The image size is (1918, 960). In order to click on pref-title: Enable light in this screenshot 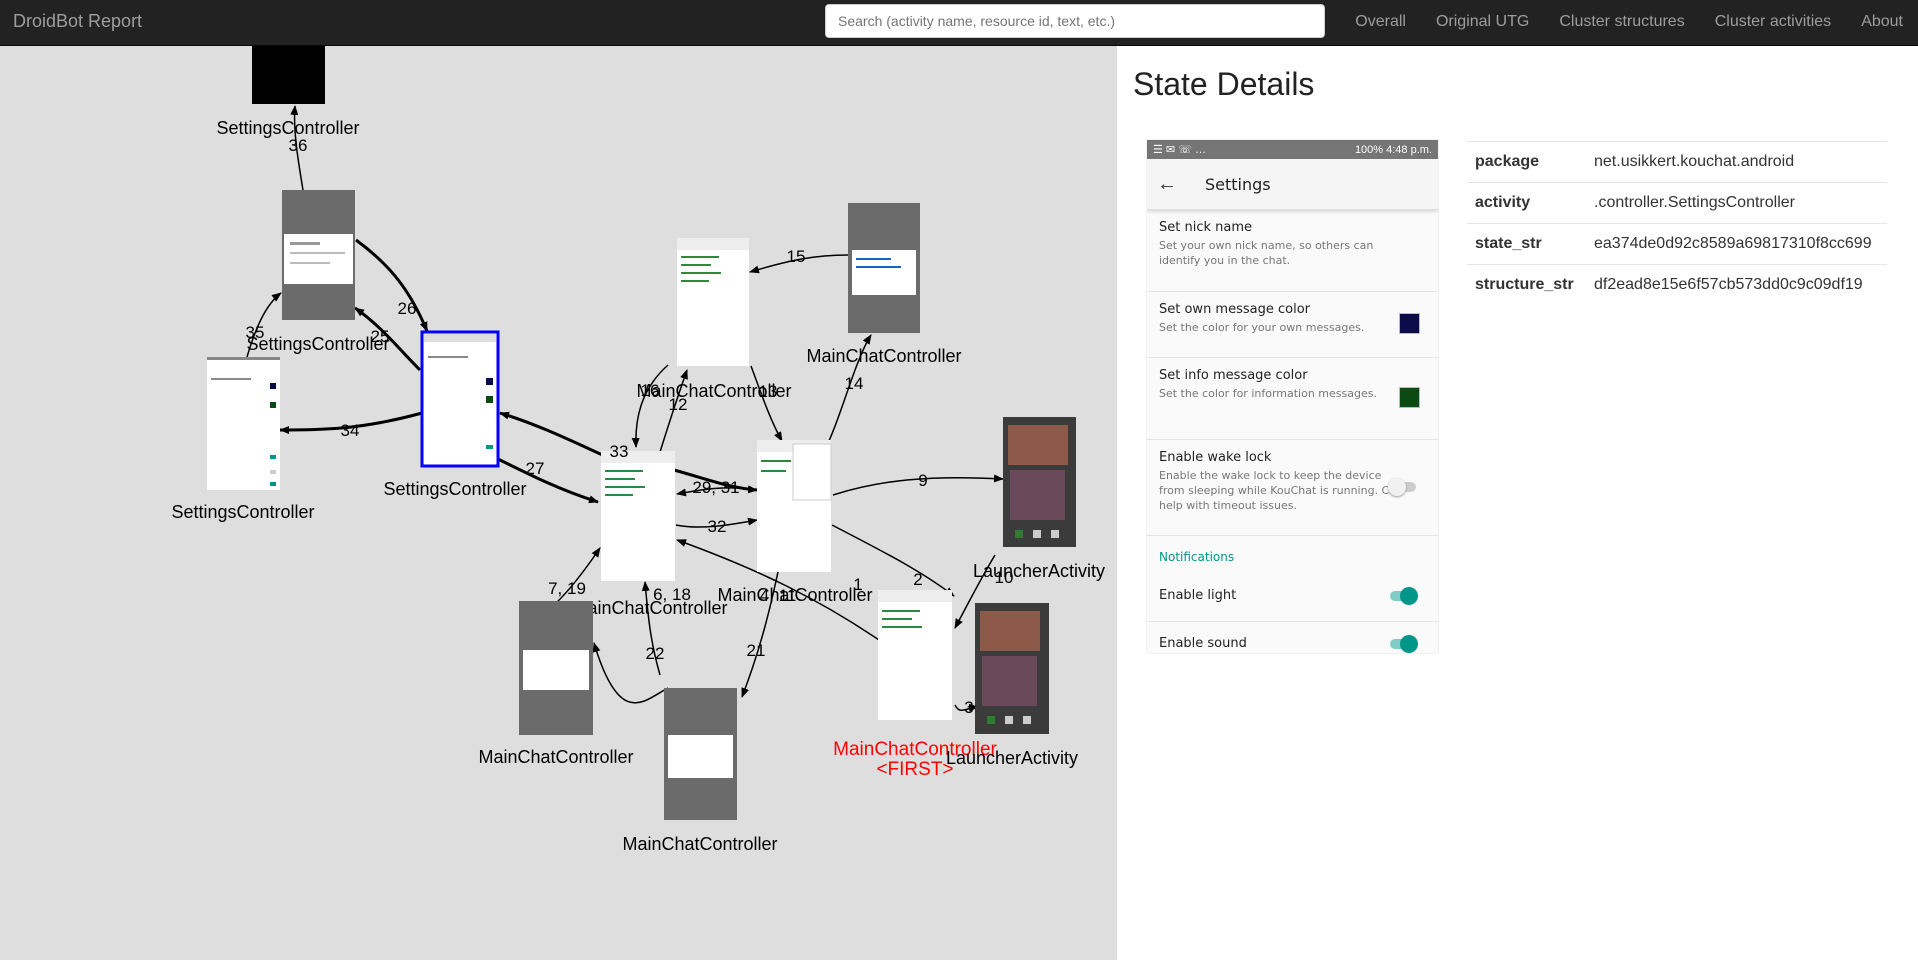, I will do `click(1198, 595)`.